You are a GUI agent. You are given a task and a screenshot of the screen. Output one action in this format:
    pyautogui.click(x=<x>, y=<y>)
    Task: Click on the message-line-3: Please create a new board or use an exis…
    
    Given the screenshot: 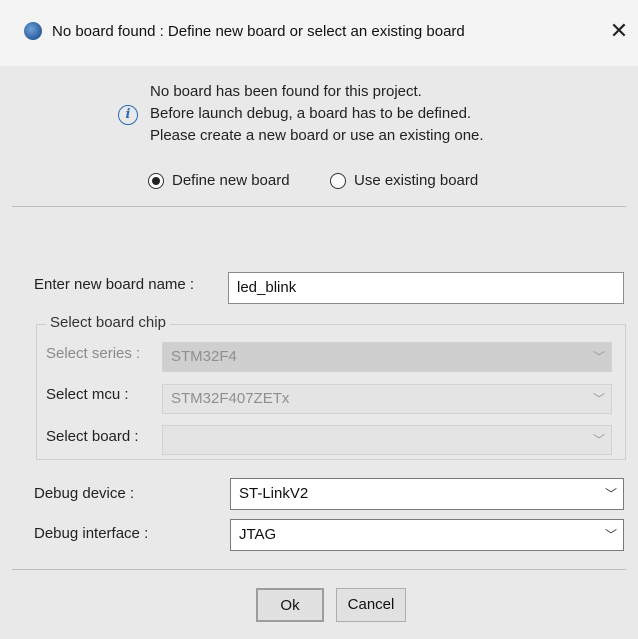 What is the action you would take?
    pyautogui.click(x=317, y=135)
    